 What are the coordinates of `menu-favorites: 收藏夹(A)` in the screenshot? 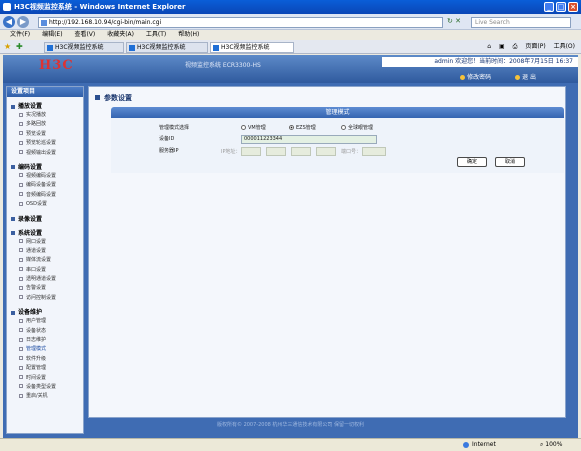 It's located at (120, 34).